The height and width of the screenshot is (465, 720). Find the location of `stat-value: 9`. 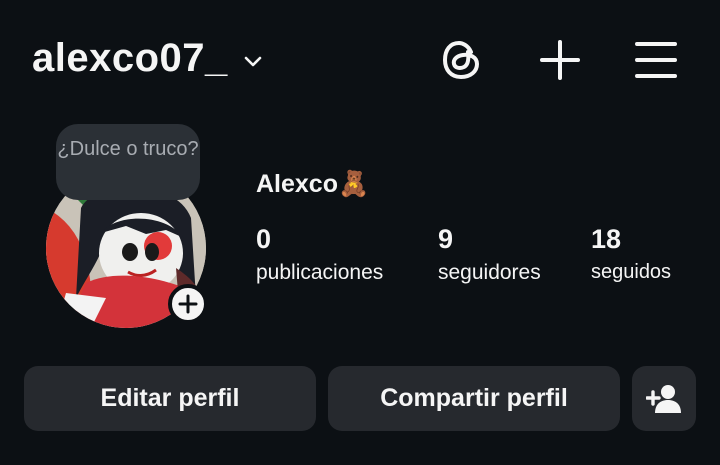

stat-value: 9 is located at coordinates (446, 239).